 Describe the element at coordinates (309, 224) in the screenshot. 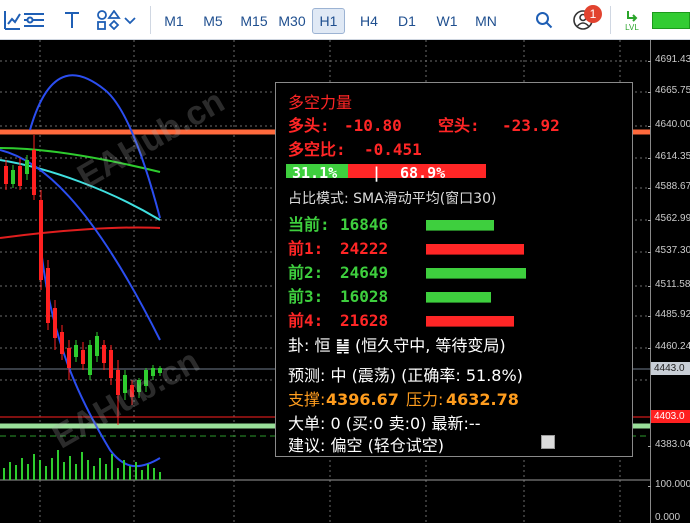

I see `row-label: 当前:` at that location.